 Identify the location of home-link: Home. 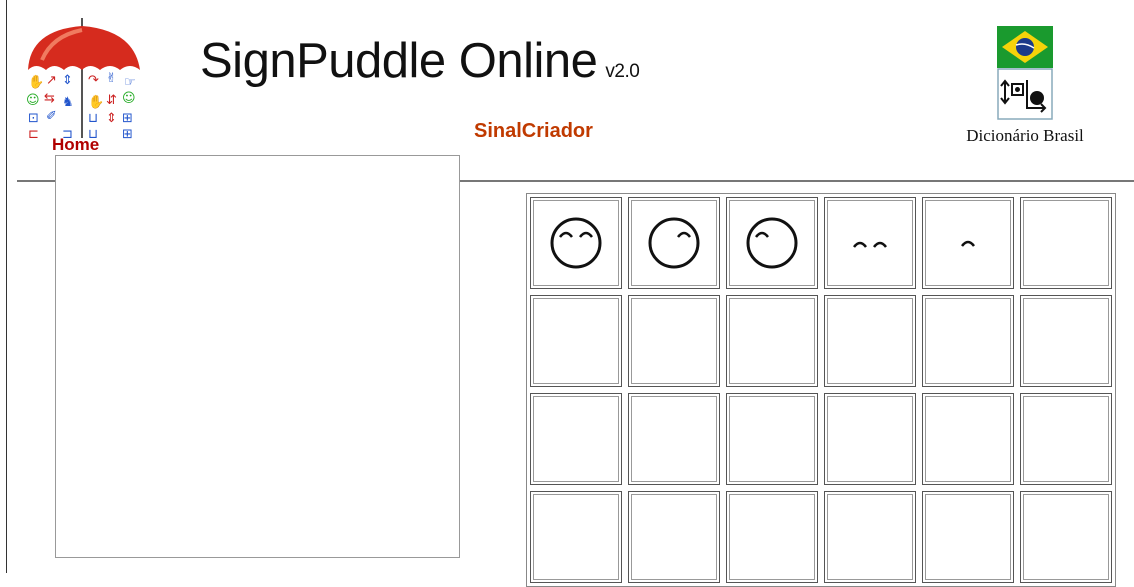
(75, 145).